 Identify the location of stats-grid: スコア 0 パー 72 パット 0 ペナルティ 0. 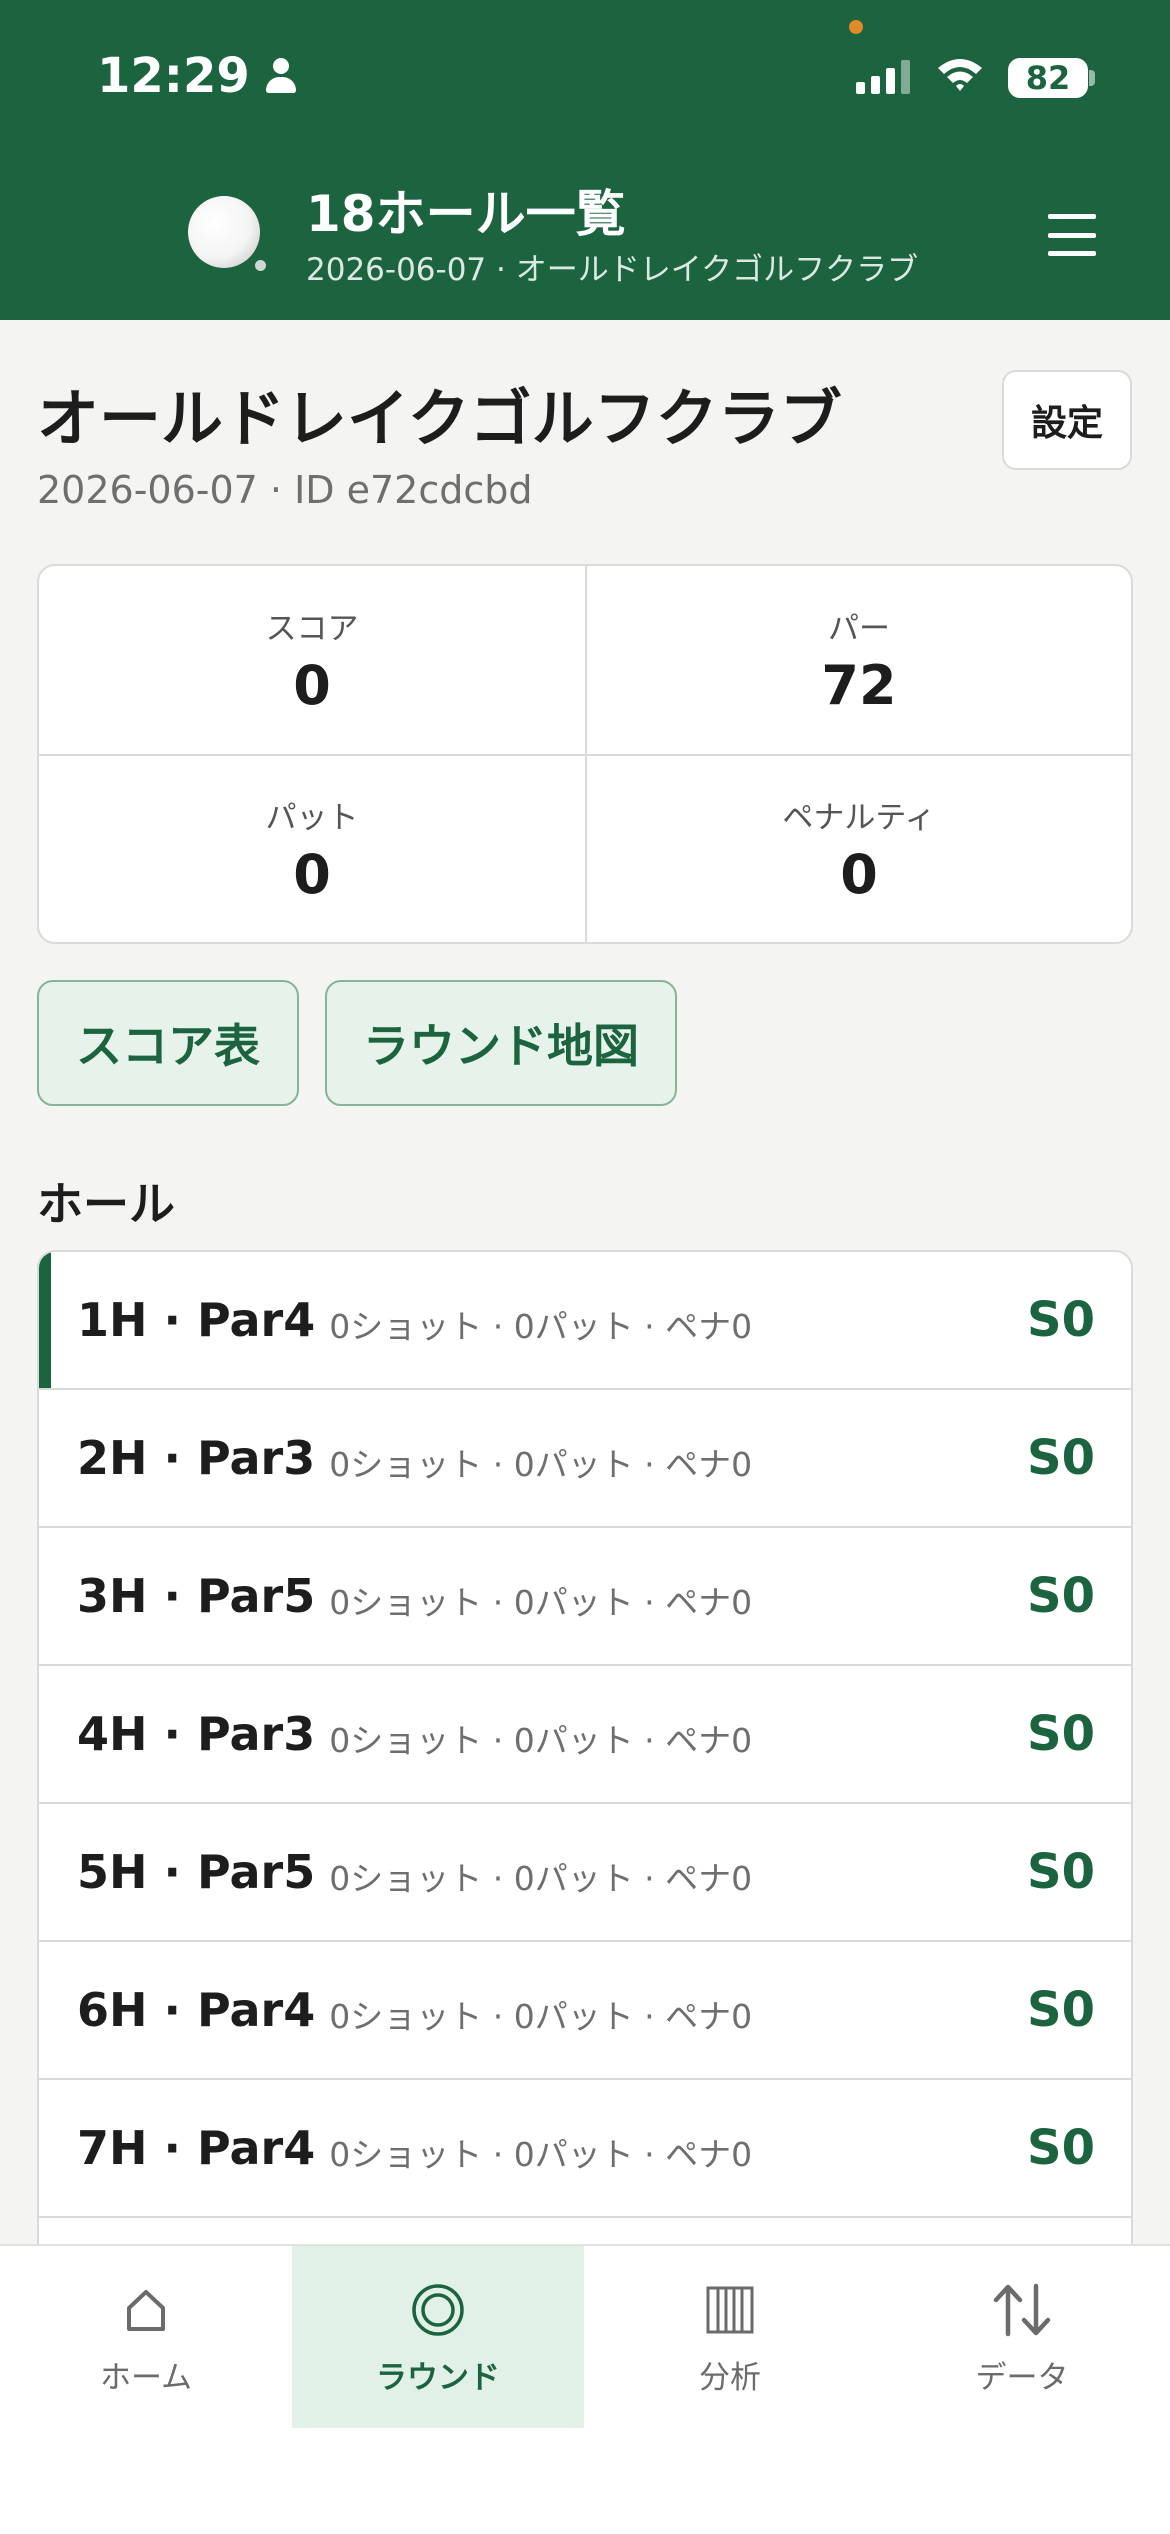
(585, 754).